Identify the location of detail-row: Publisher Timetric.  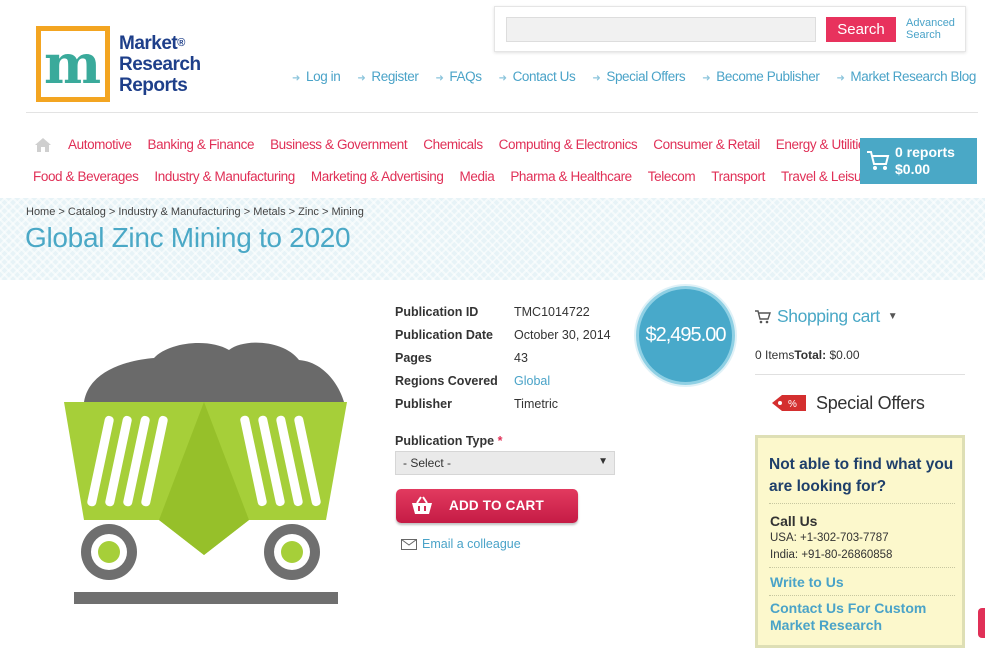
(476, 404).